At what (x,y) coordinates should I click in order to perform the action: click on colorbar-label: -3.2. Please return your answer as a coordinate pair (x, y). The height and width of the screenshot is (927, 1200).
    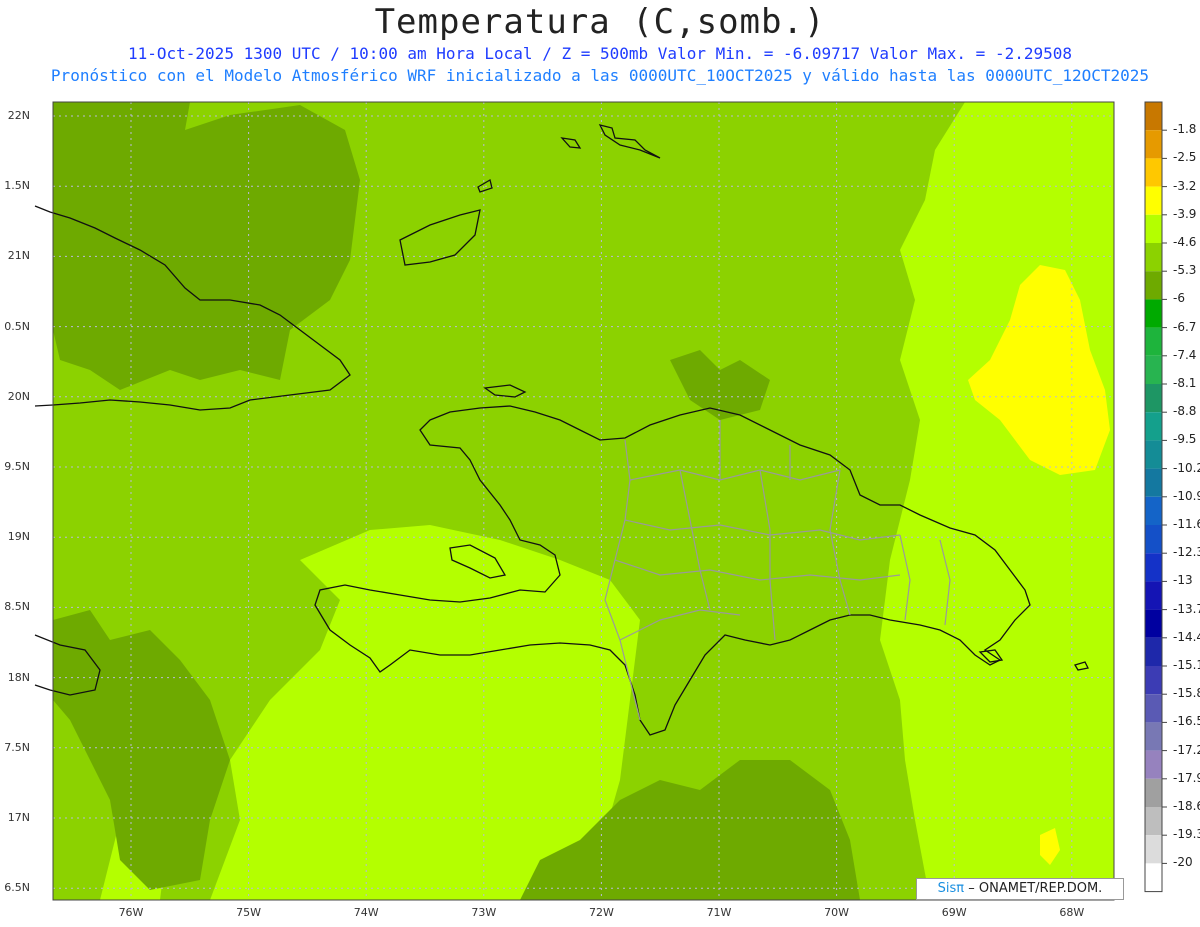
    Looking at the image, I should click on (1185, 185).